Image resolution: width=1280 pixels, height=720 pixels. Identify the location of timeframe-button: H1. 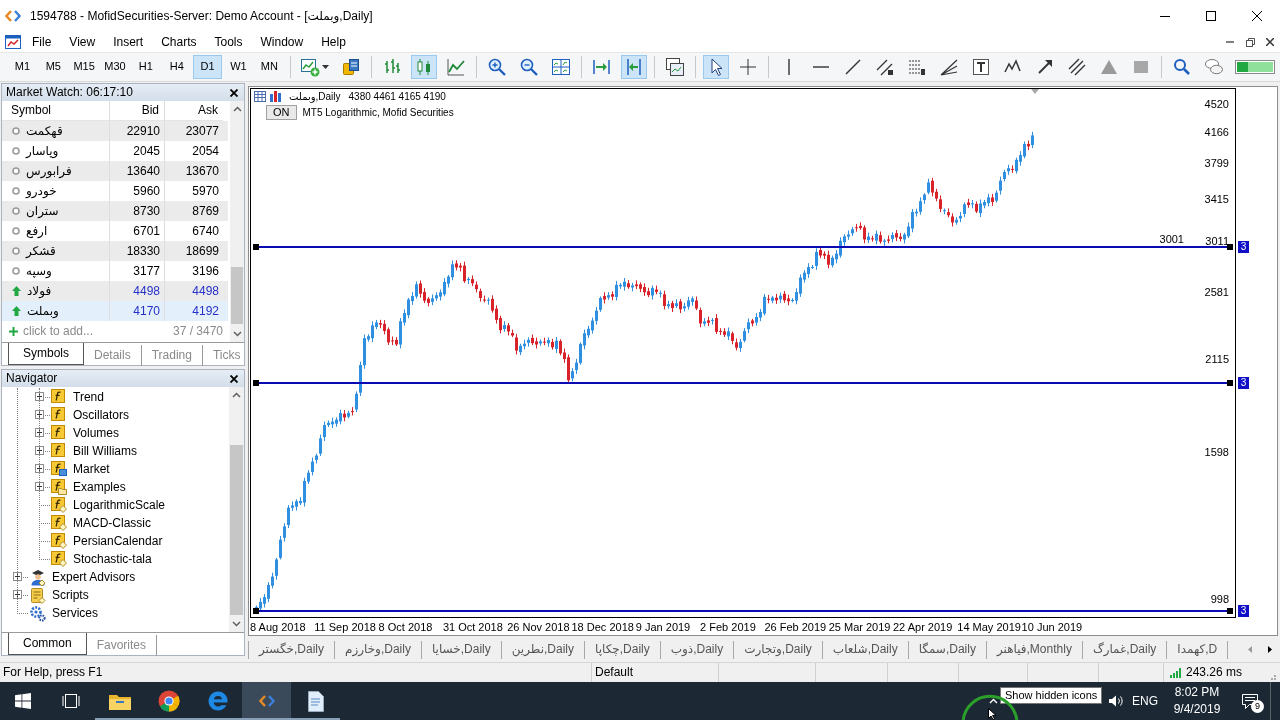
(146, 67).